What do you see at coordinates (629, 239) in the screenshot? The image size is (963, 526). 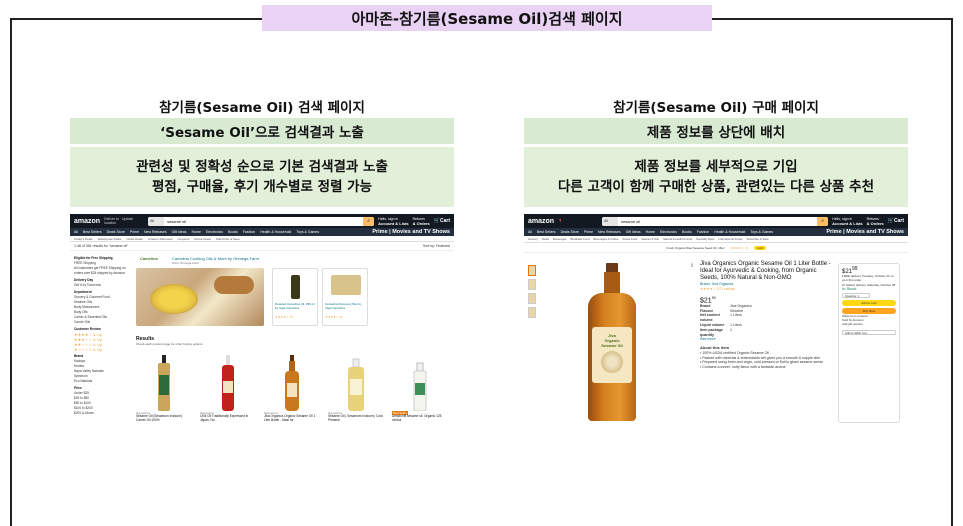 I see `sub-nav-item: Snack Food` at bounding box center [629, 239].